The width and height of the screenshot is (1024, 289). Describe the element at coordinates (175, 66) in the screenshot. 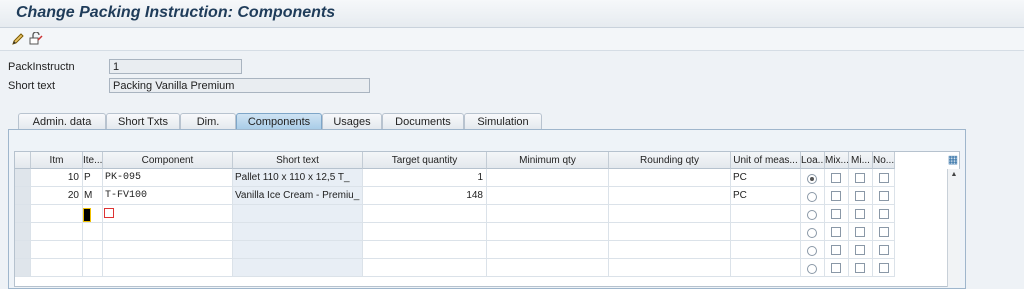

I see `pack-instr-field: 1` at that location.